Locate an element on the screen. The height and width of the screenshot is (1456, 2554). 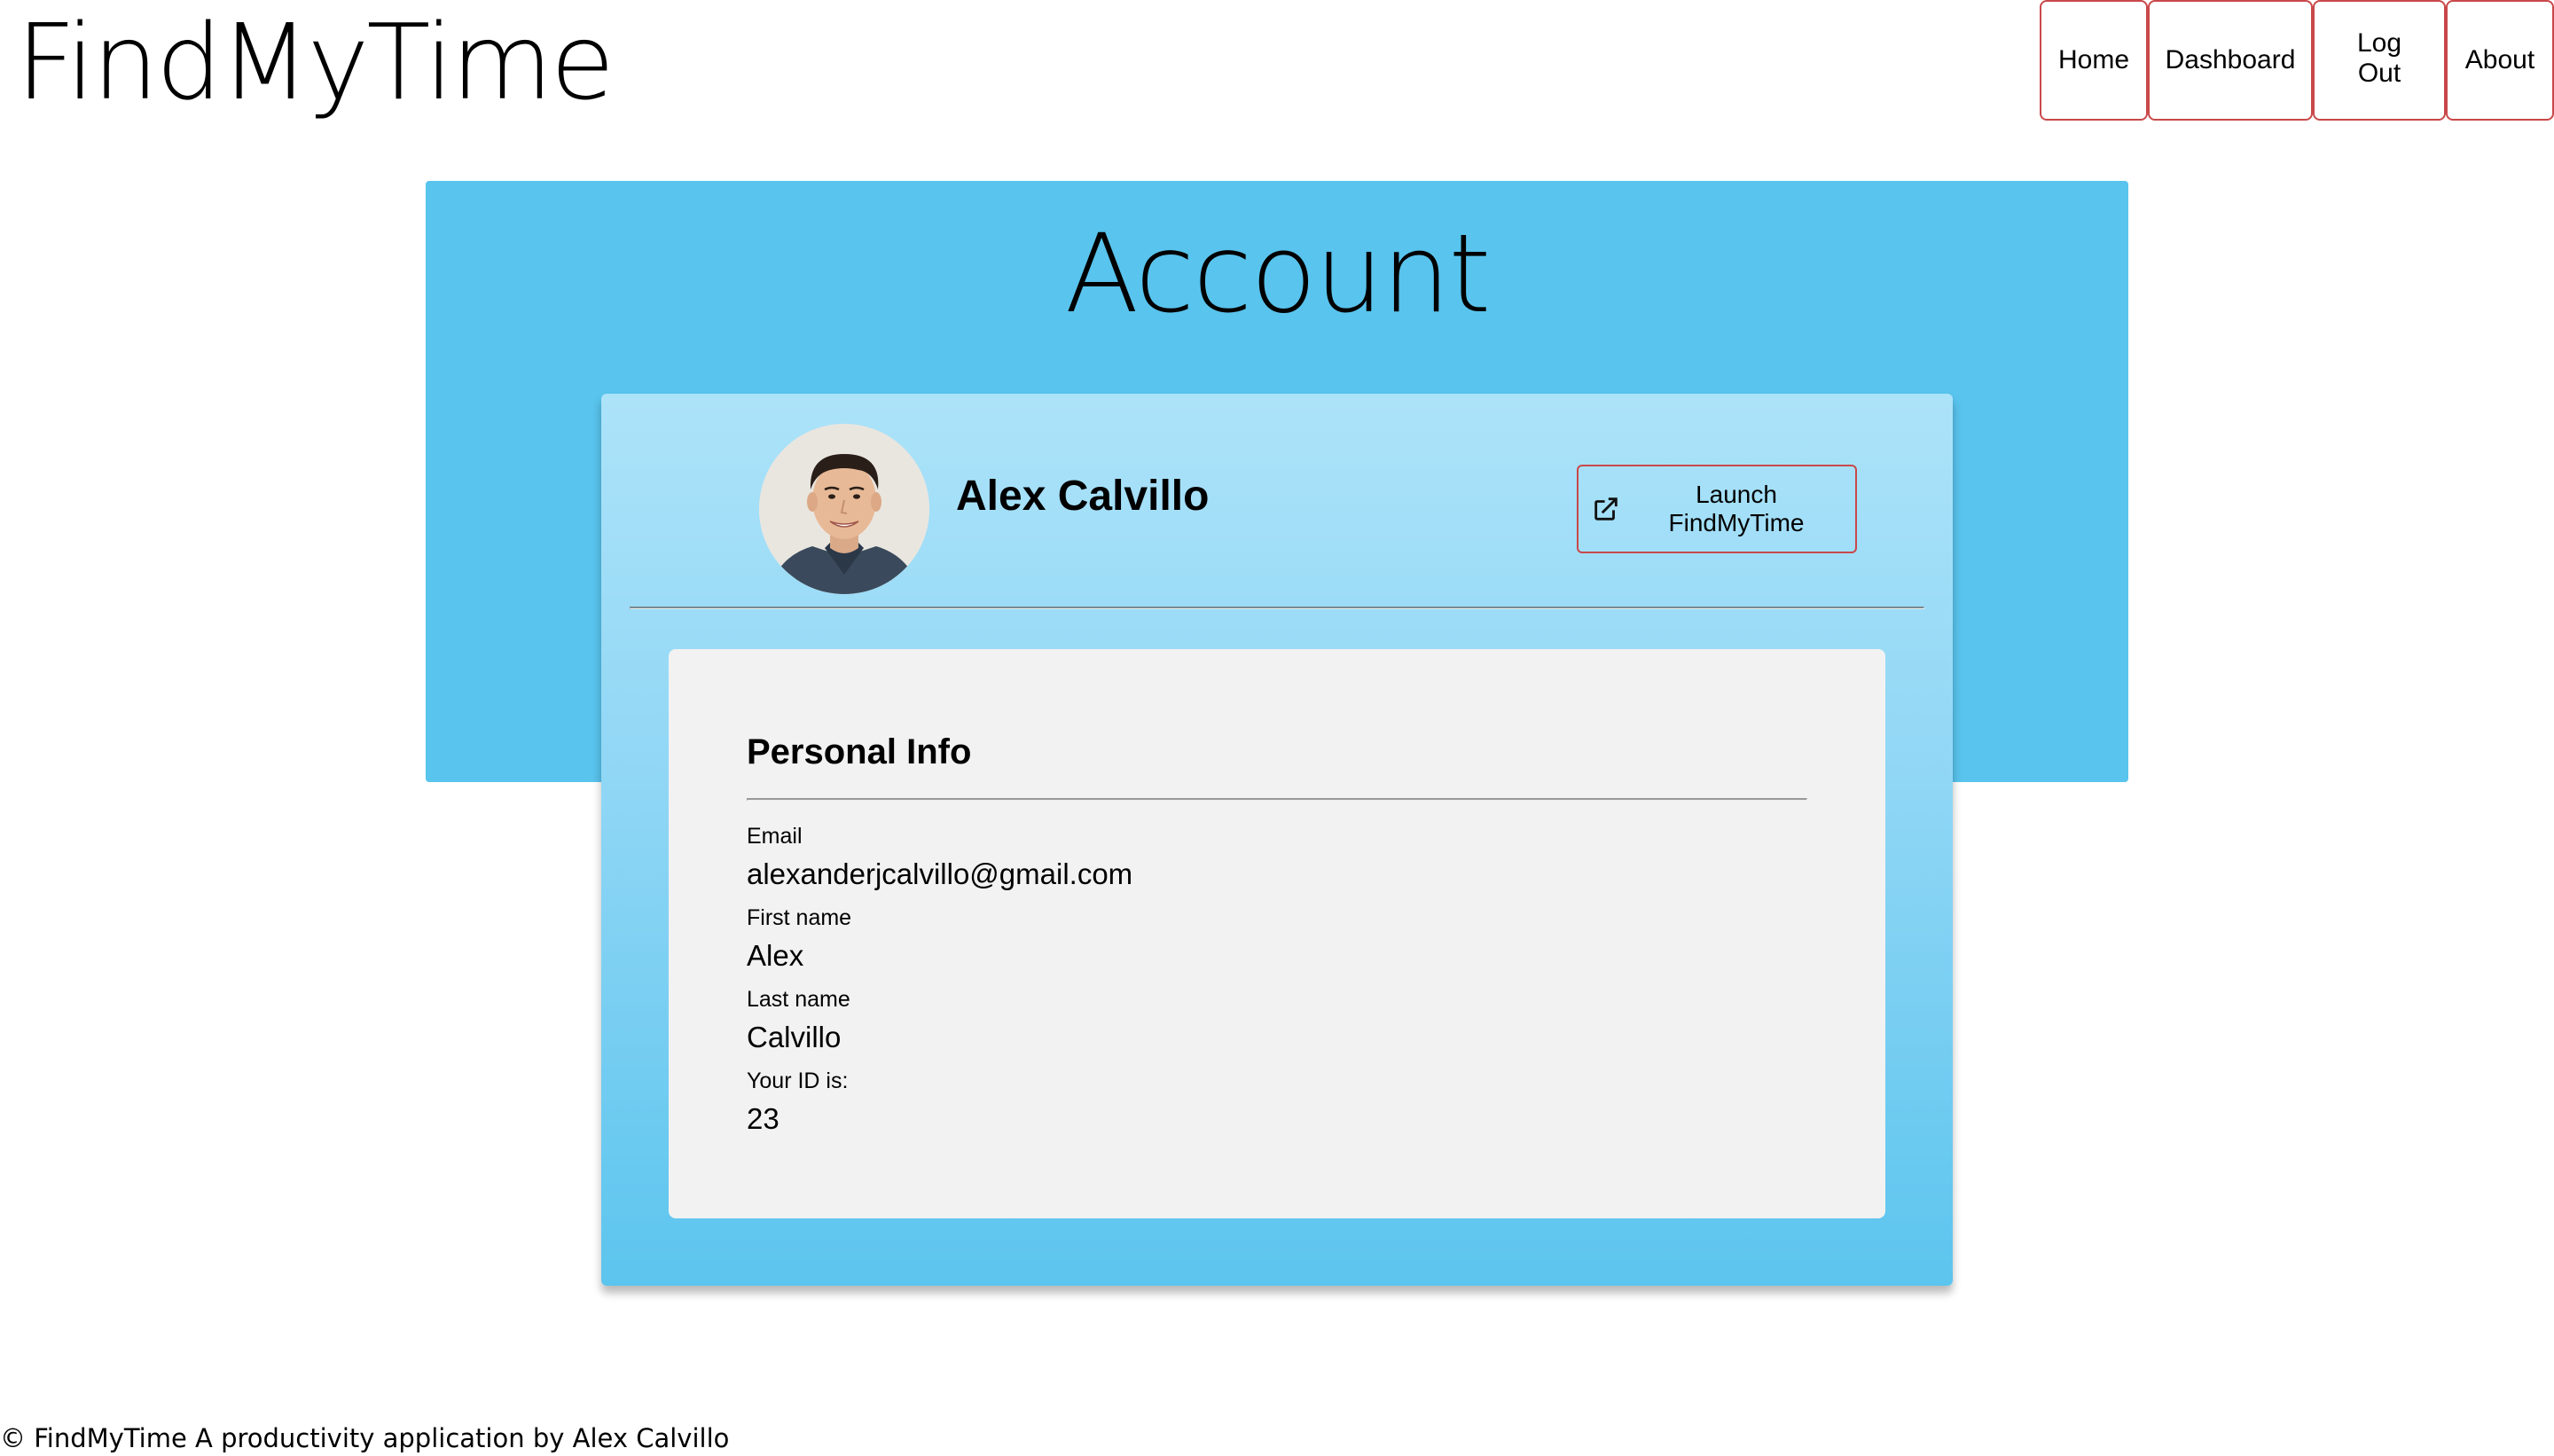
email-value: alexanderjcalvillo@gmail.com is located at coordinates (940, 873).